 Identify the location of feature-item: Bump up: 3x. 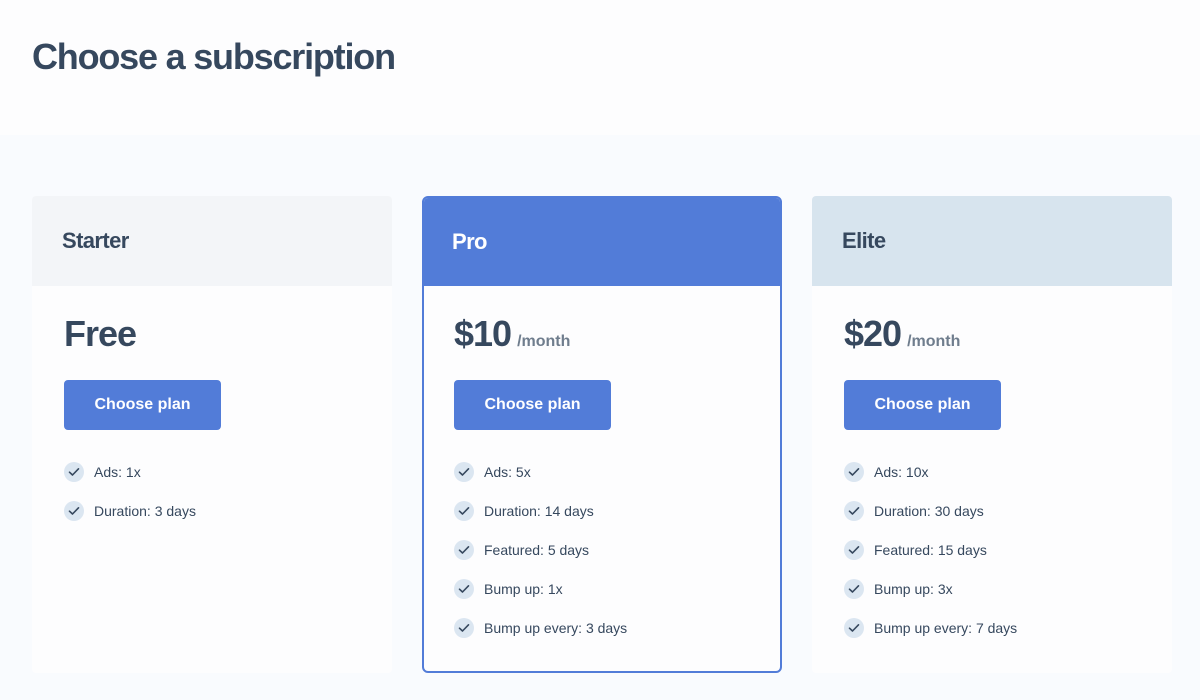
(1008, 588).